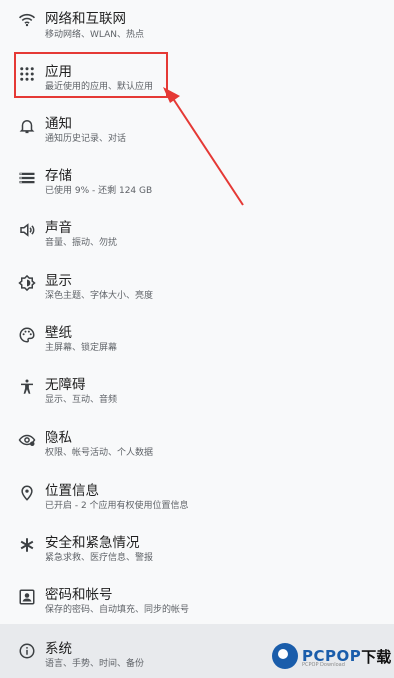 Image resolution: width=394 pixels, height=678 pixels. Describe the element at coordinates (81, 400) in the screenshot. I see `settings-item-subtitle: 显示、互动、音频` at that location.